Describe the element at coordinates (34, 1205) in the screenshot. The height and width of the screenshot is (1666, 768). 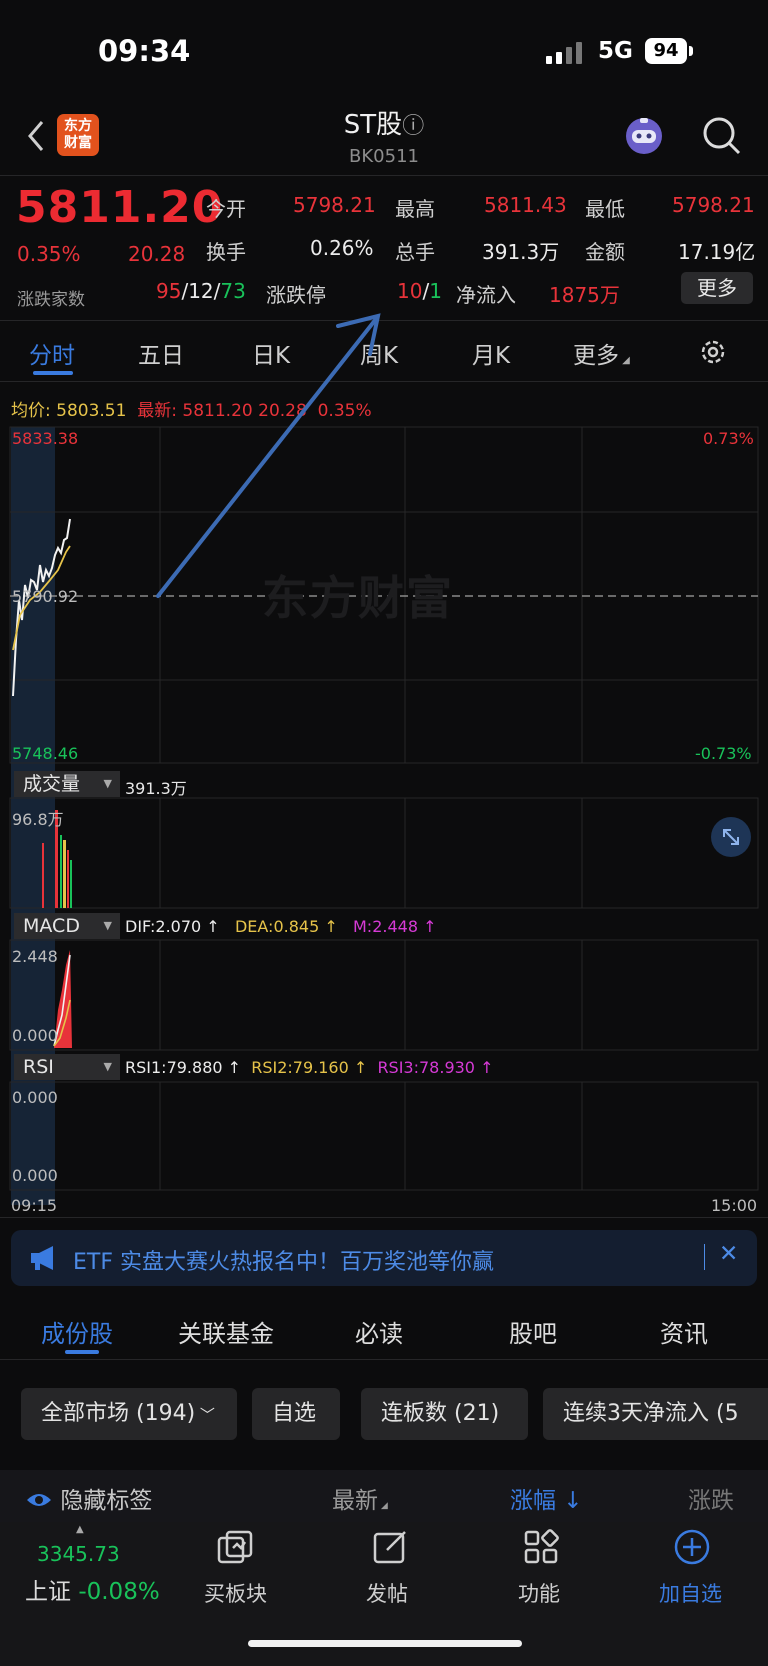
I see `time-axis-start: 09:15` at that location.